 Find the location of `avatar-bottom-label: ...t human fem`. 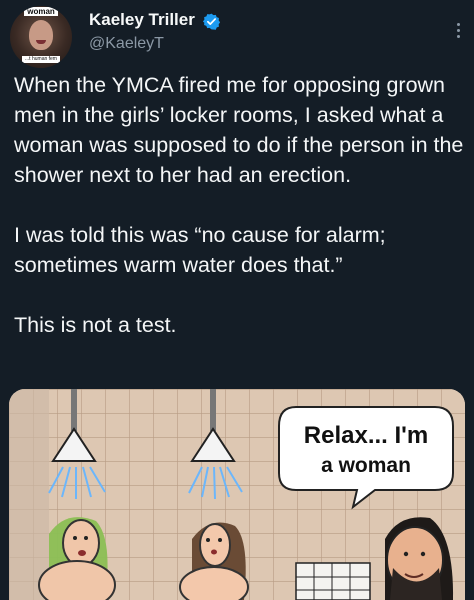

avatar-bottom-label: ...t human fem is located at coordinates (41, 59).